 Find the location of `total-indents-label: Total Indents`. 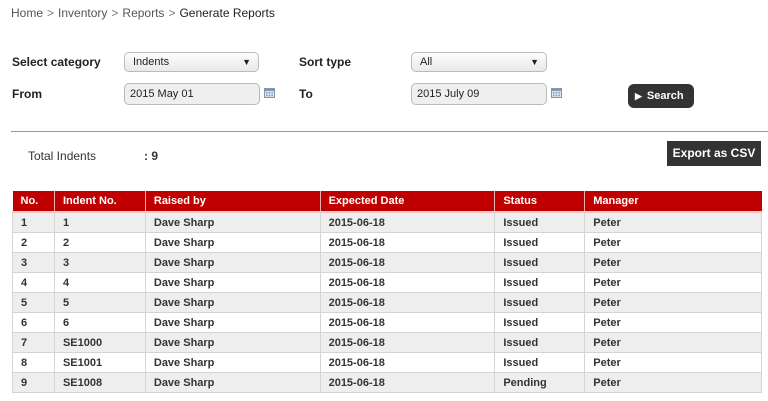

total-indents-label: Total Indents is located at coordinates (62, 156).